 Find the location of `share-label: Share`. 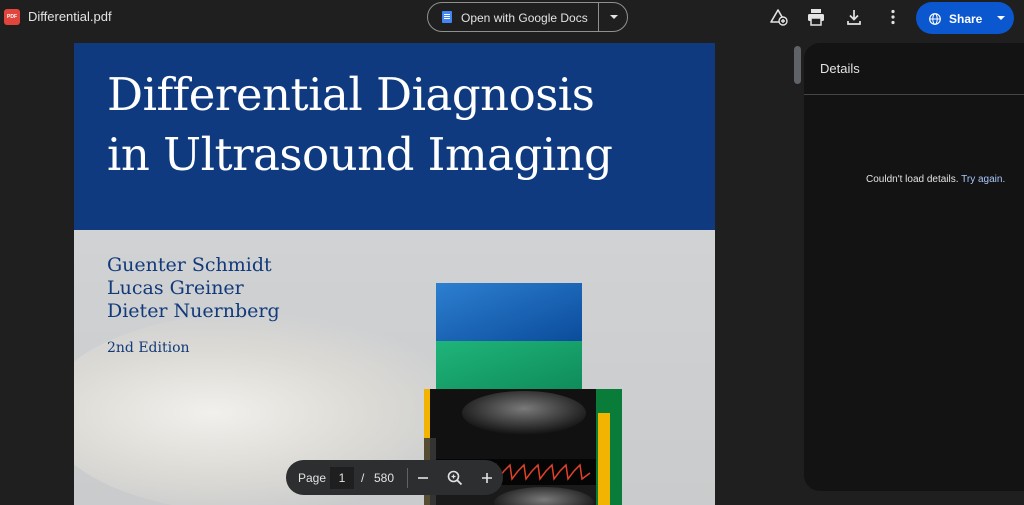

share-label: Share is located at coordinates (966, 19).